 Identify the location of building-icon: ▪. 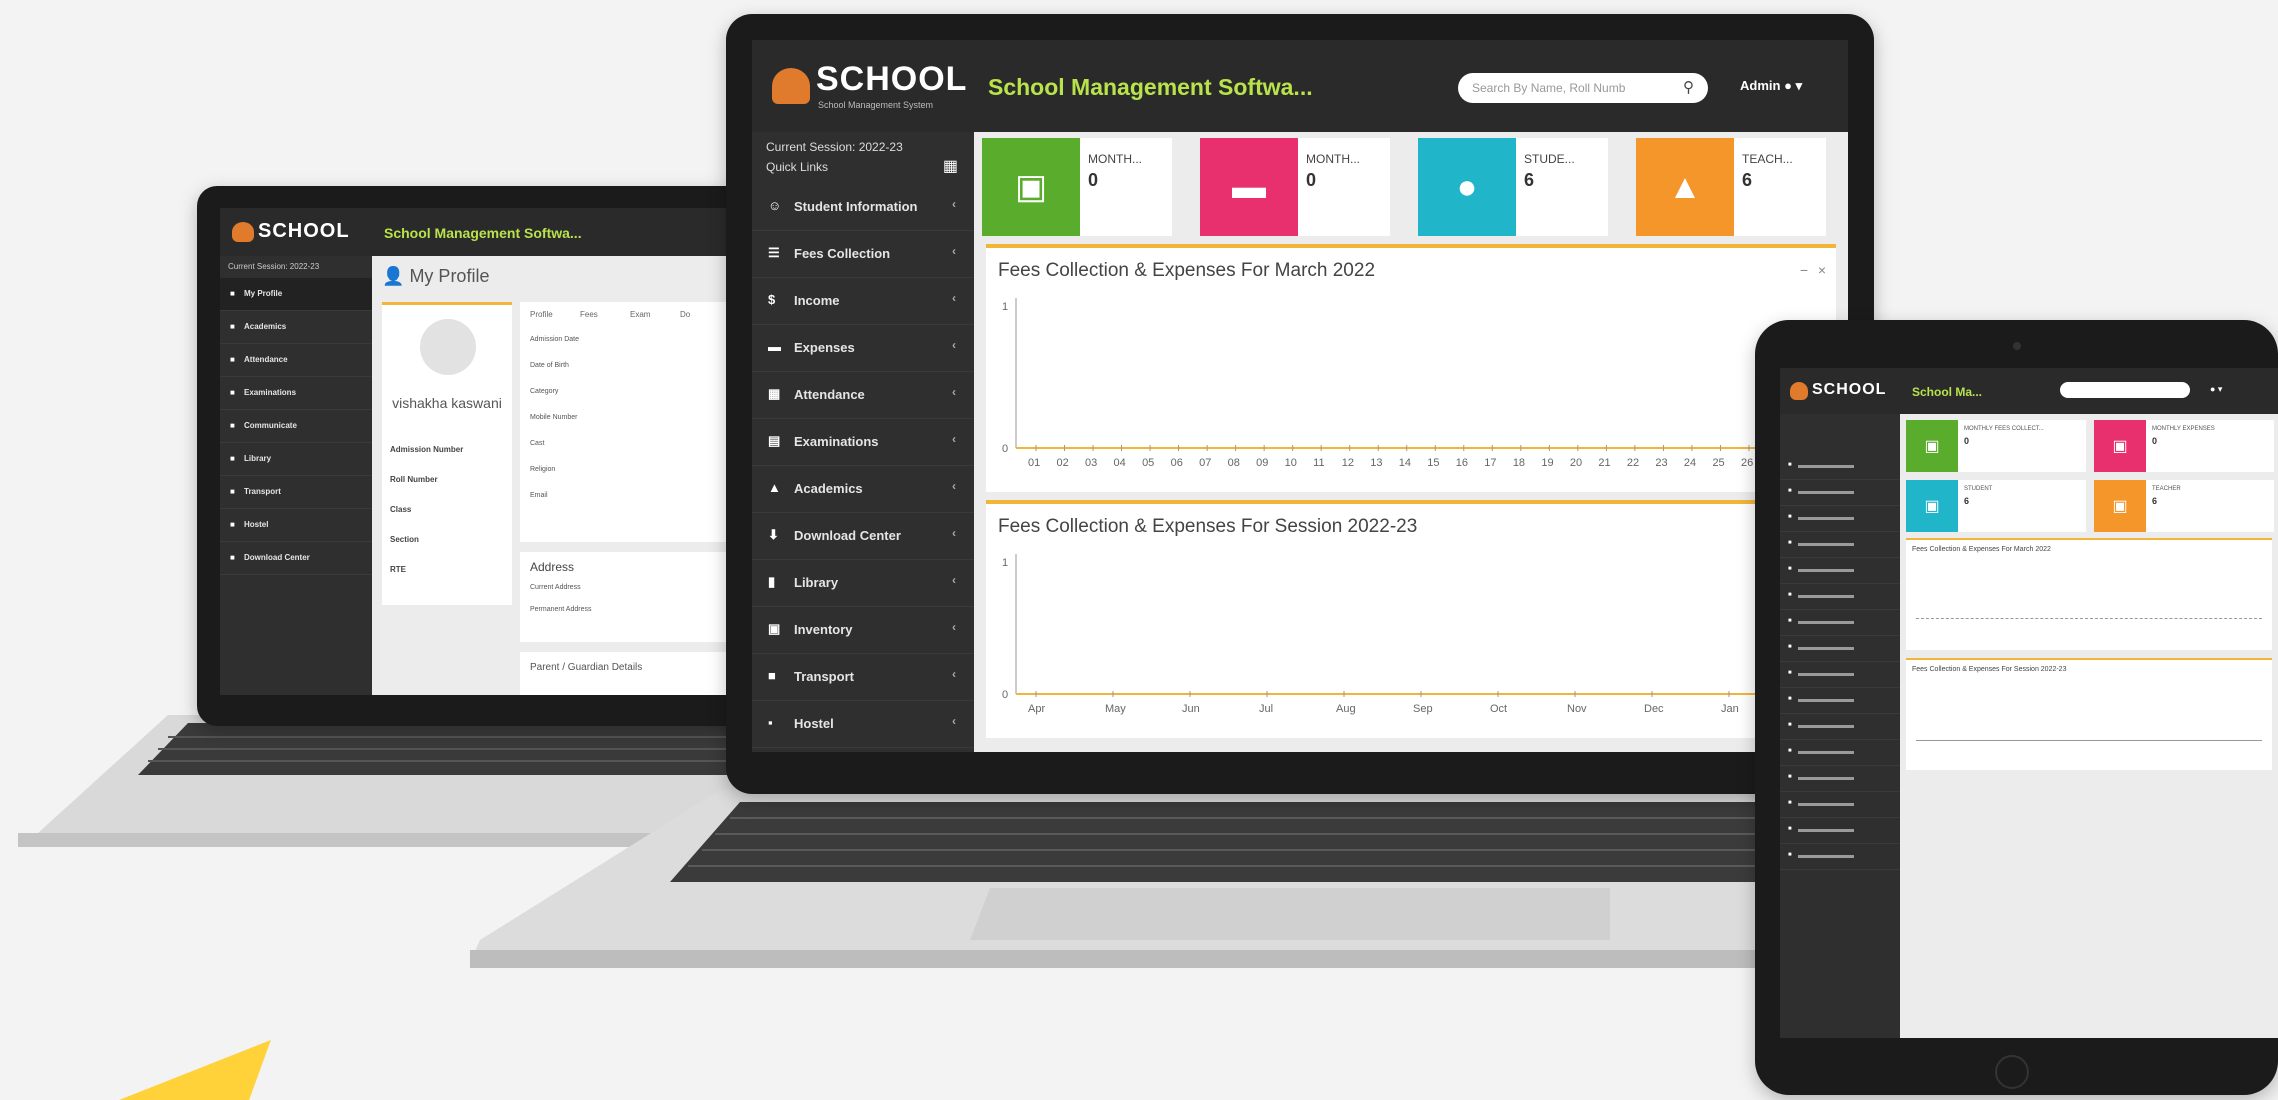
(770, 722).